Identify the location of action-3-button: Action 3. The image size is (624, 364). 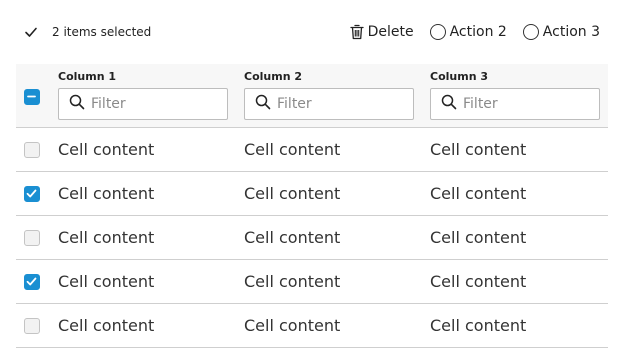
(561, 32).